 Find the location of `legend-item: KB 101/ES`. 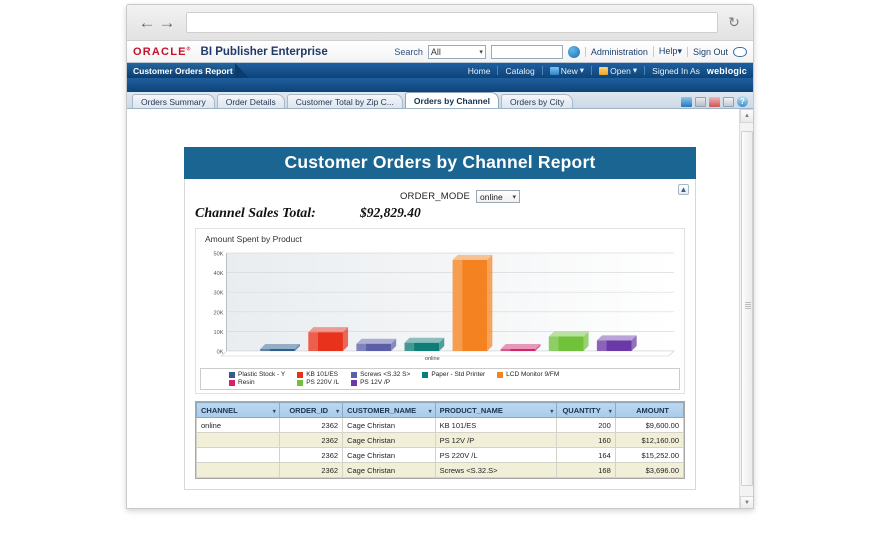

legend-item: KB 101/ES is located at coordinates (318, 374).